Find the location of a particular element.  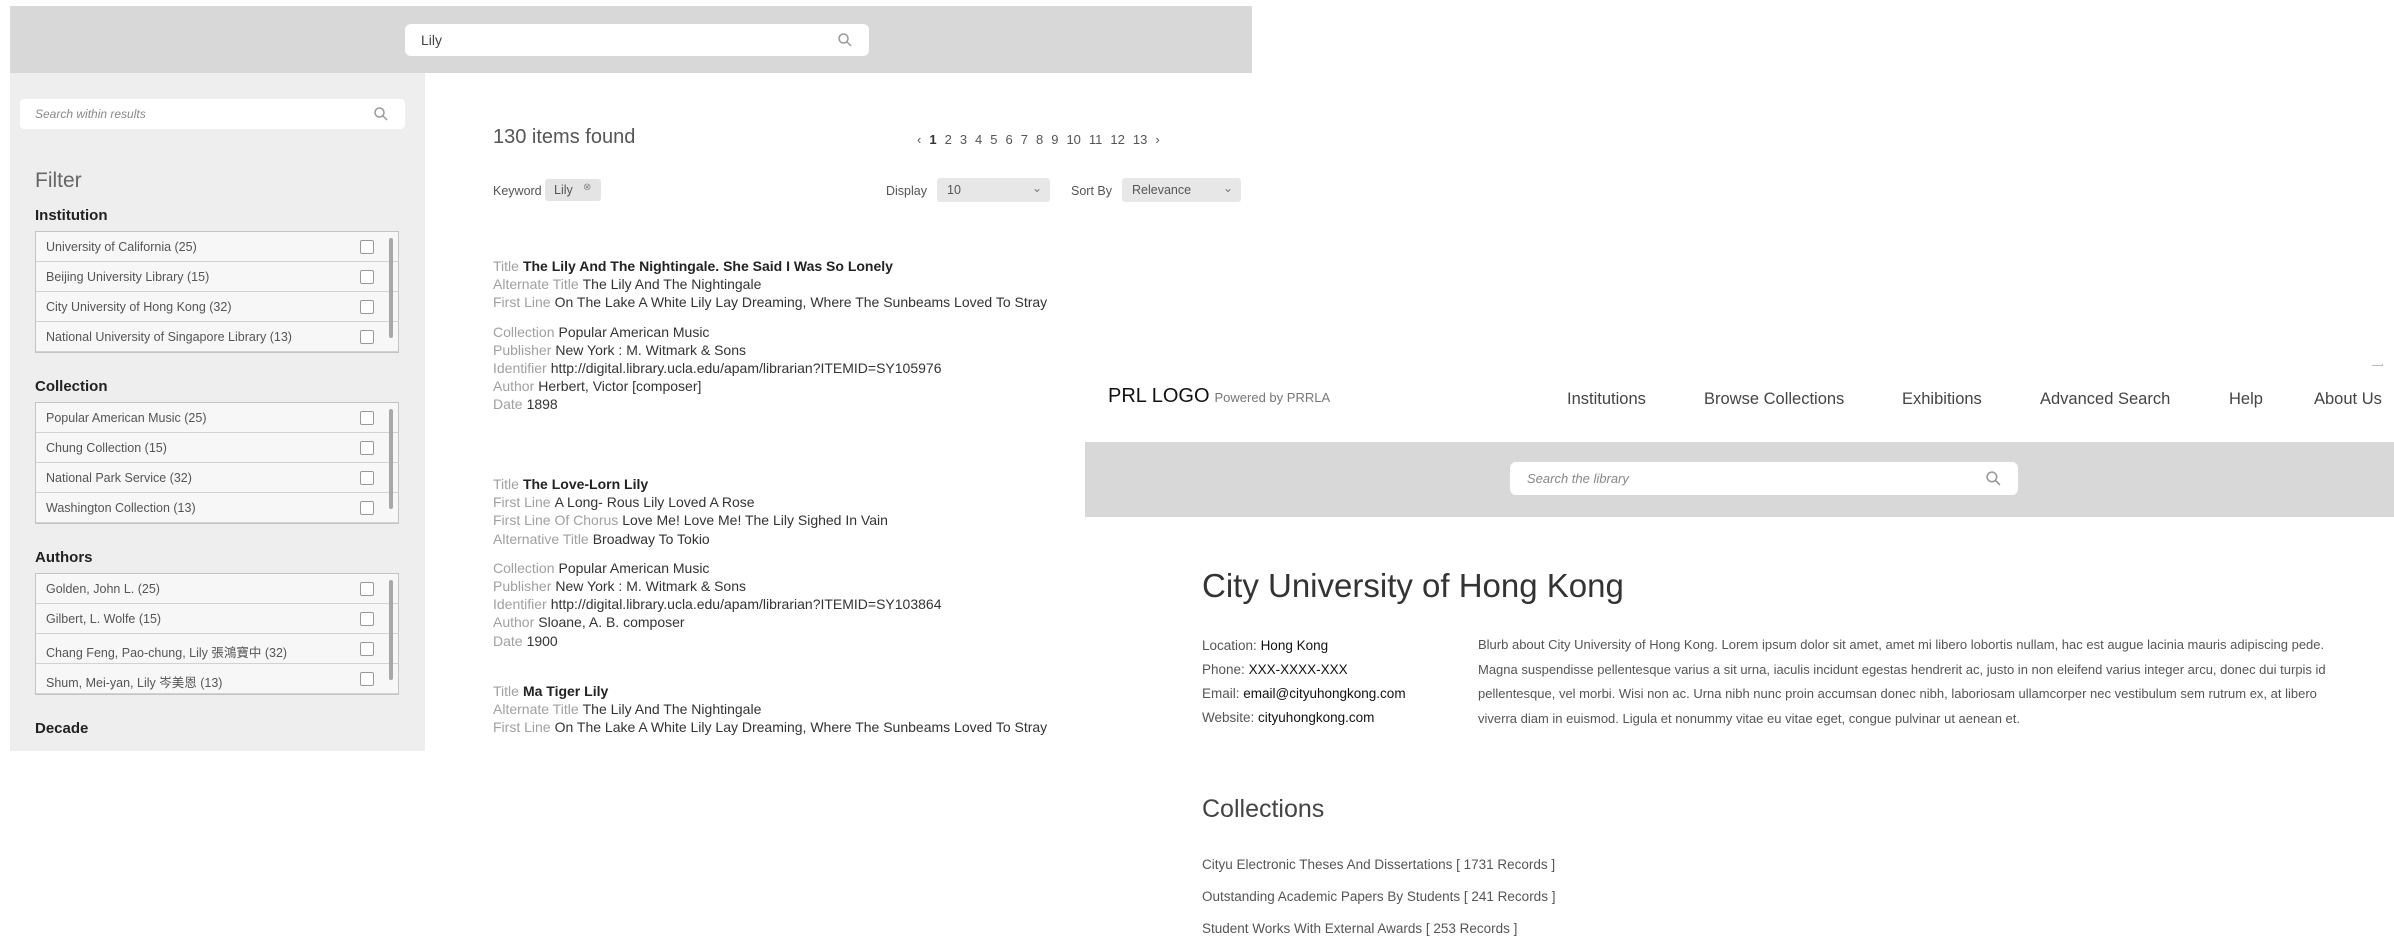

result-field: Author Sloane, A. B. composer is located at coordinates (717, 622).